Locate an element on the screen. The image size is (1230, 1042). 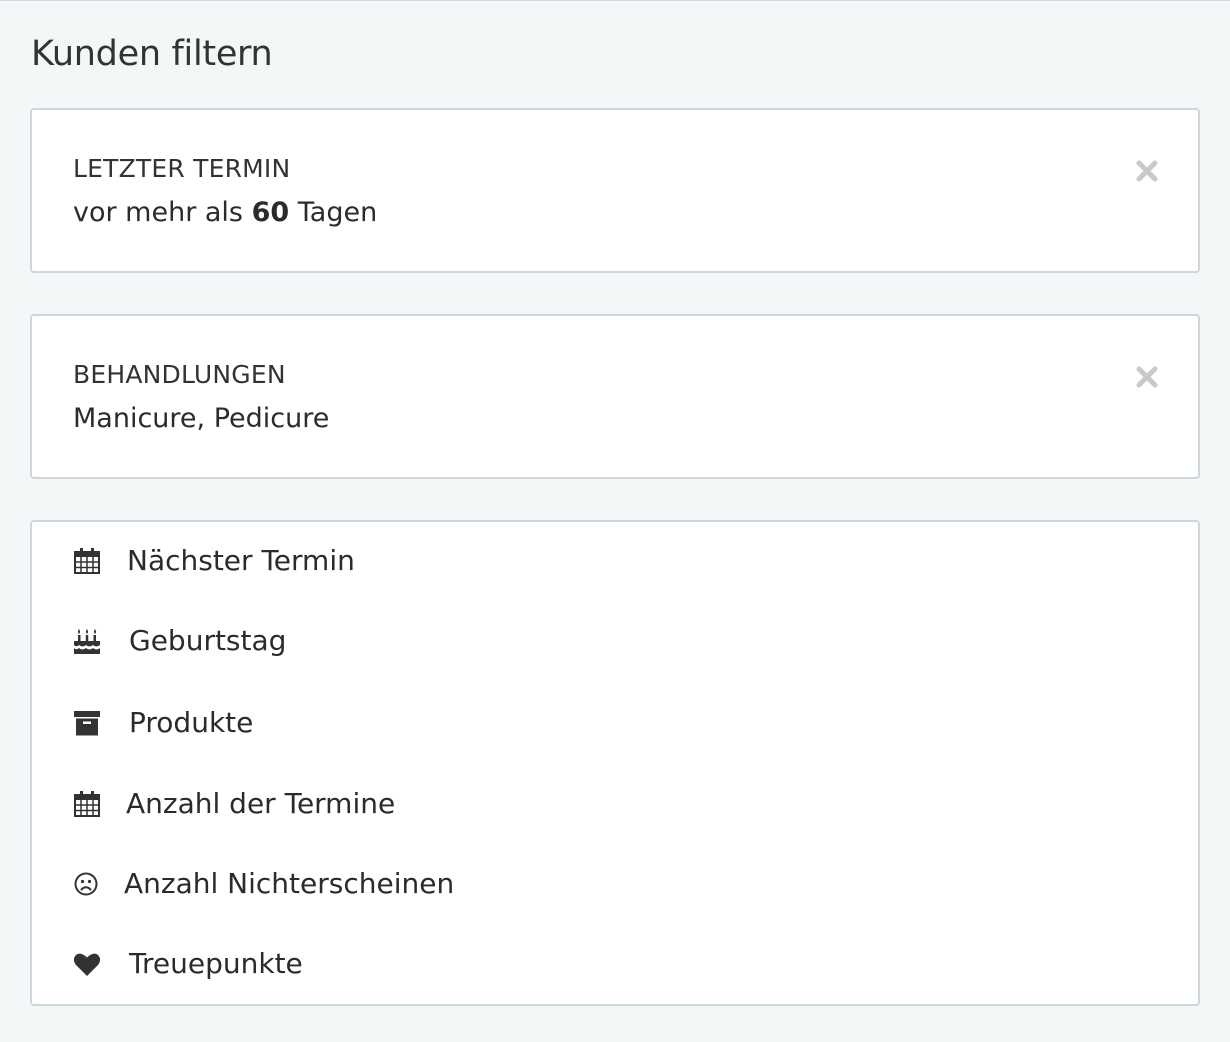
filter-value-prefix: vor mehr als is located at coordinates (158, 212).